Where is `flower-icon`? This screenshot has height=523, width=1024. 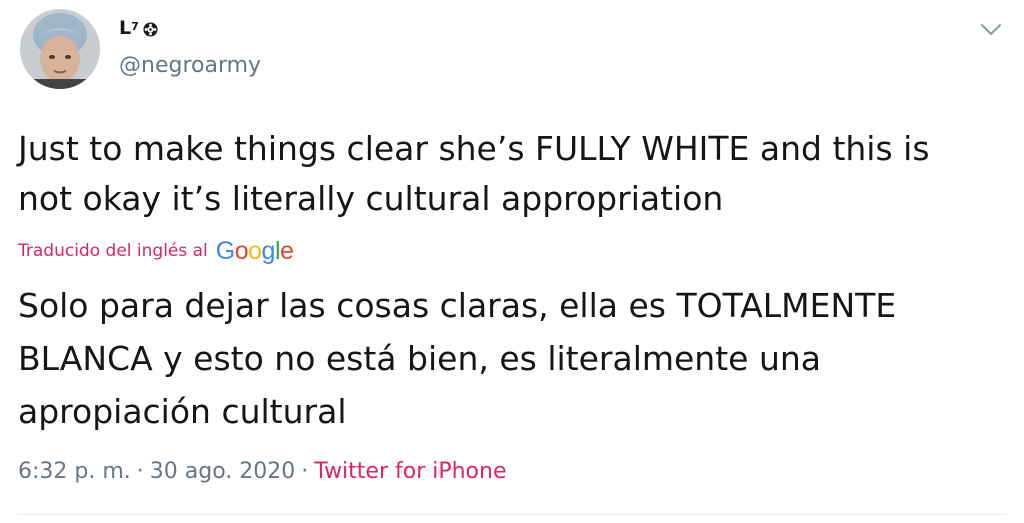 flower-icon is located at coordinates (150, 29).